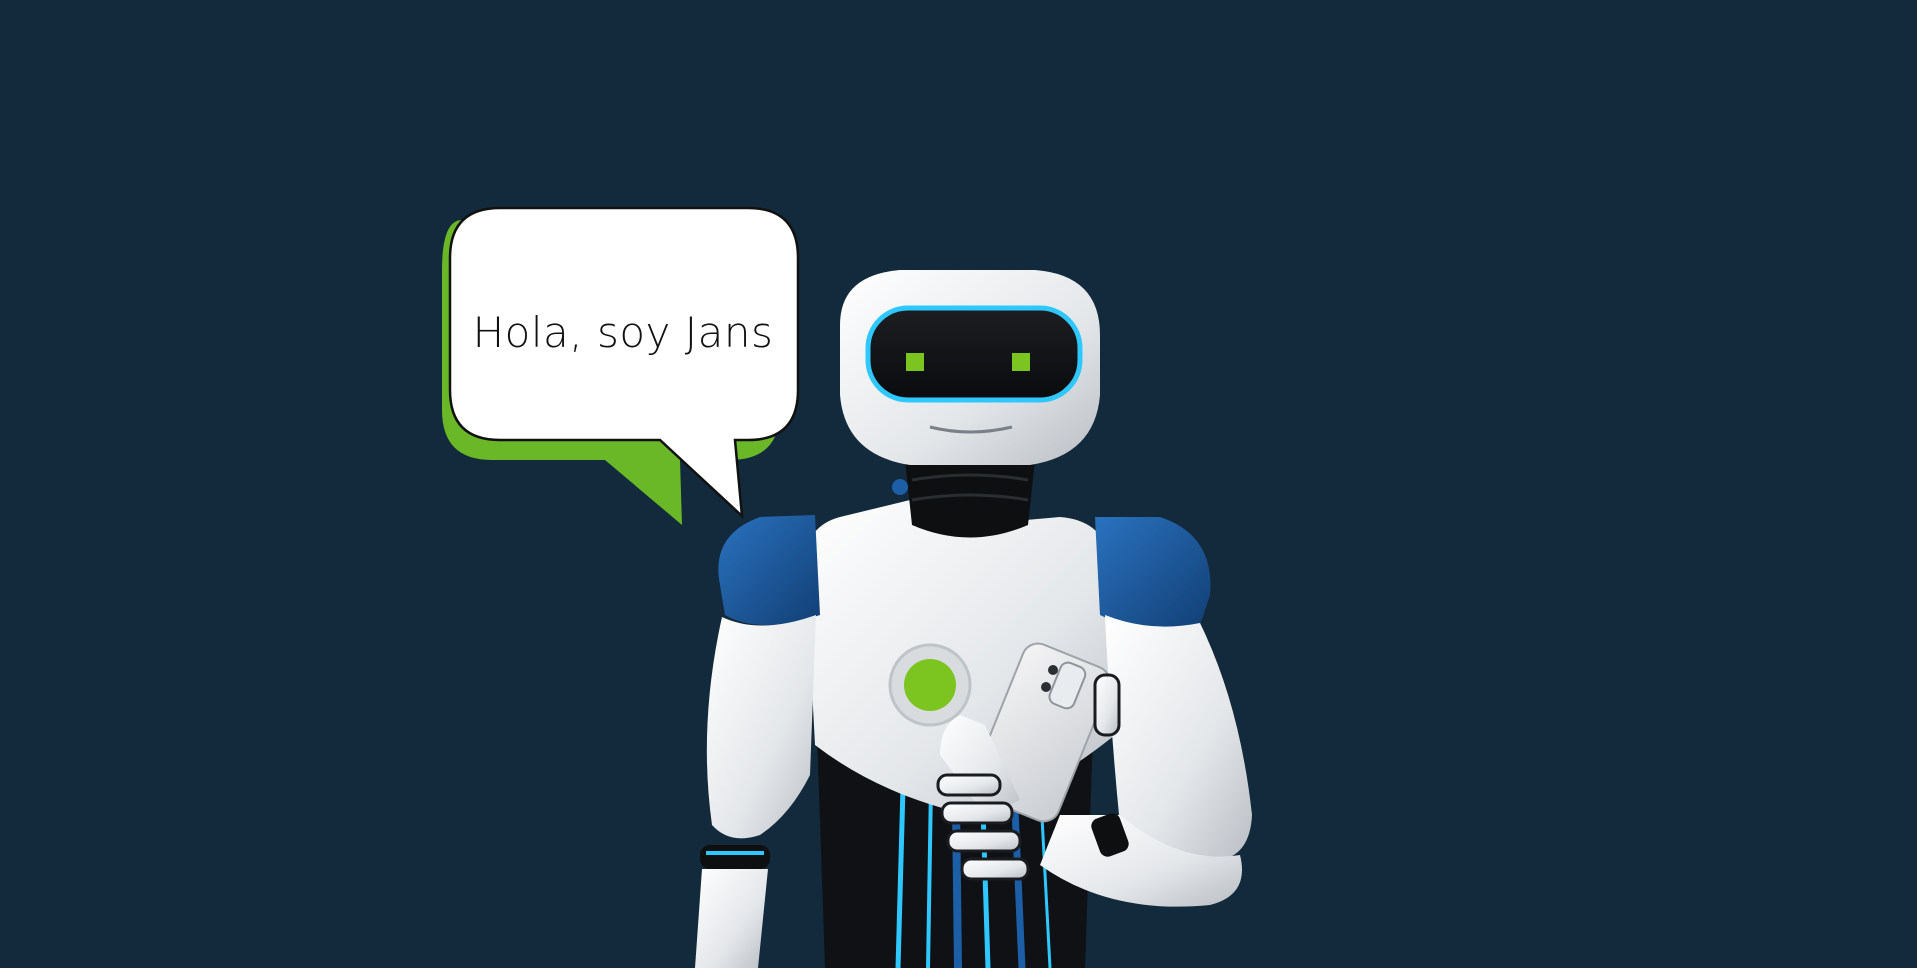  Describe the element at coordinates (970, 496) in the screenshot. I see `robot-neck` at that location.